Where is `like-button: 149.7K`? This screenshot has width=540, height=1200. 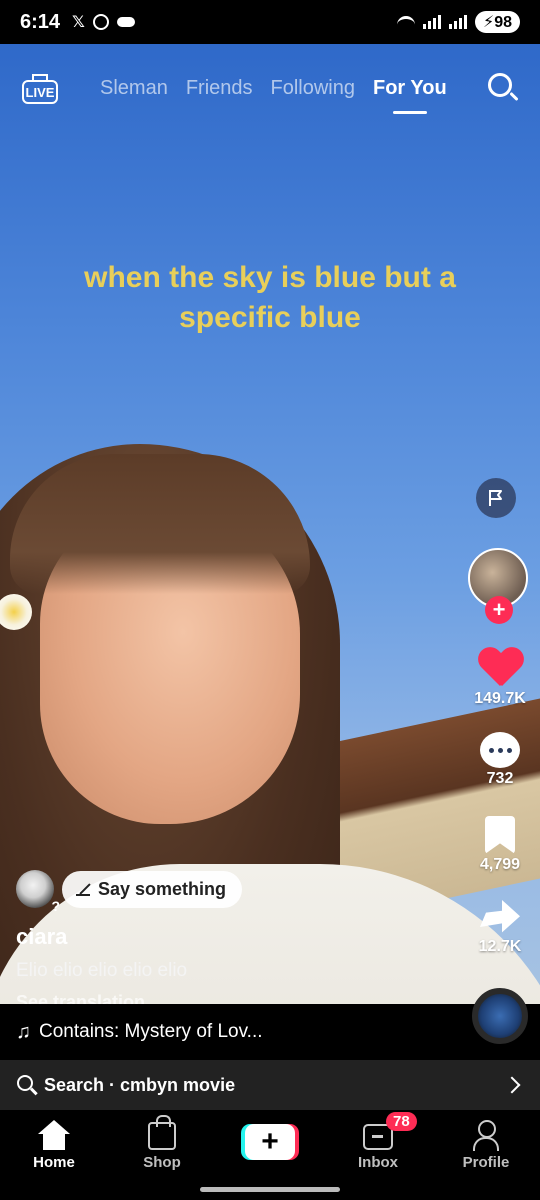 like-button: 149.7K is located at coordinates (500, 678).